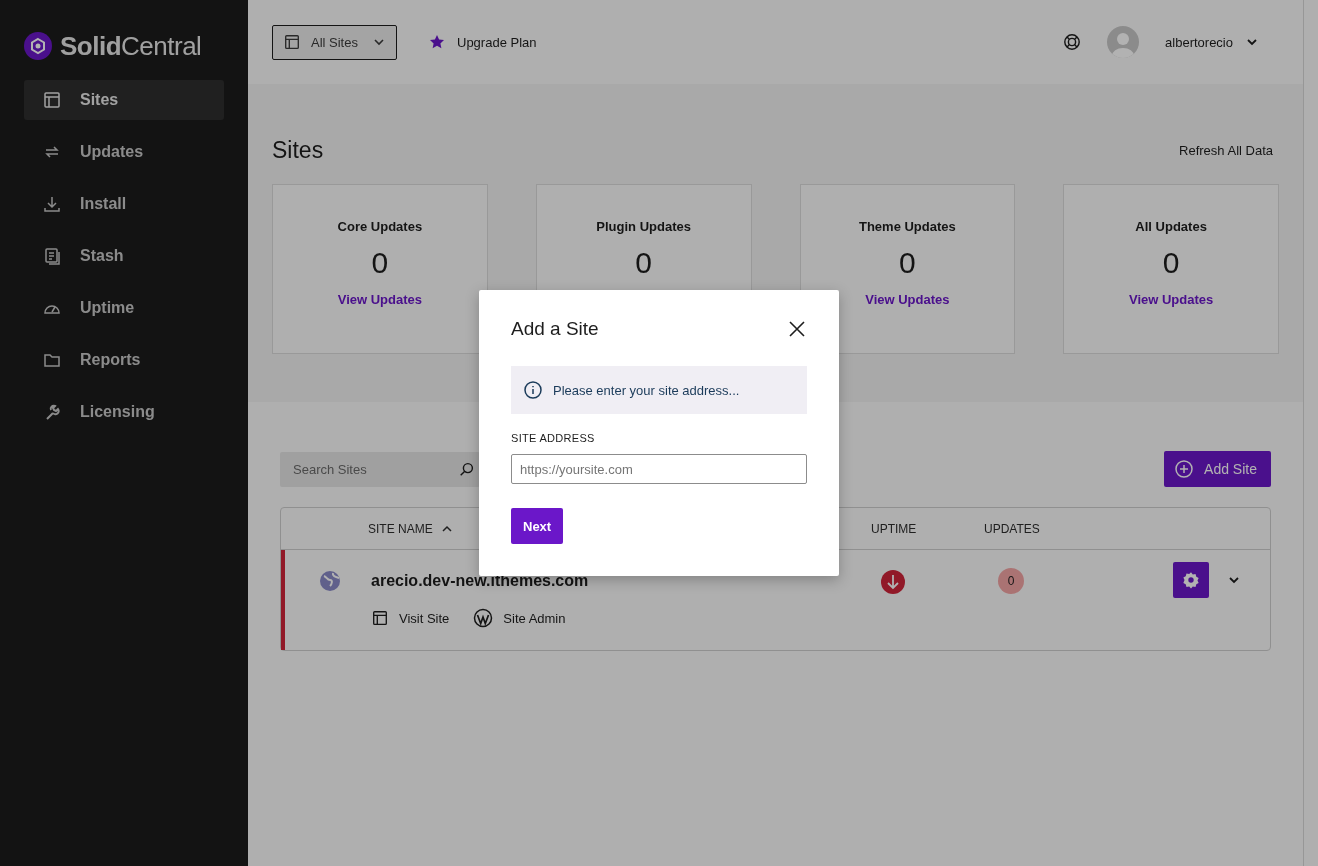 The image size is (1318, 866). I want to click on sidebar-item: Licensing, so click(124, 412).